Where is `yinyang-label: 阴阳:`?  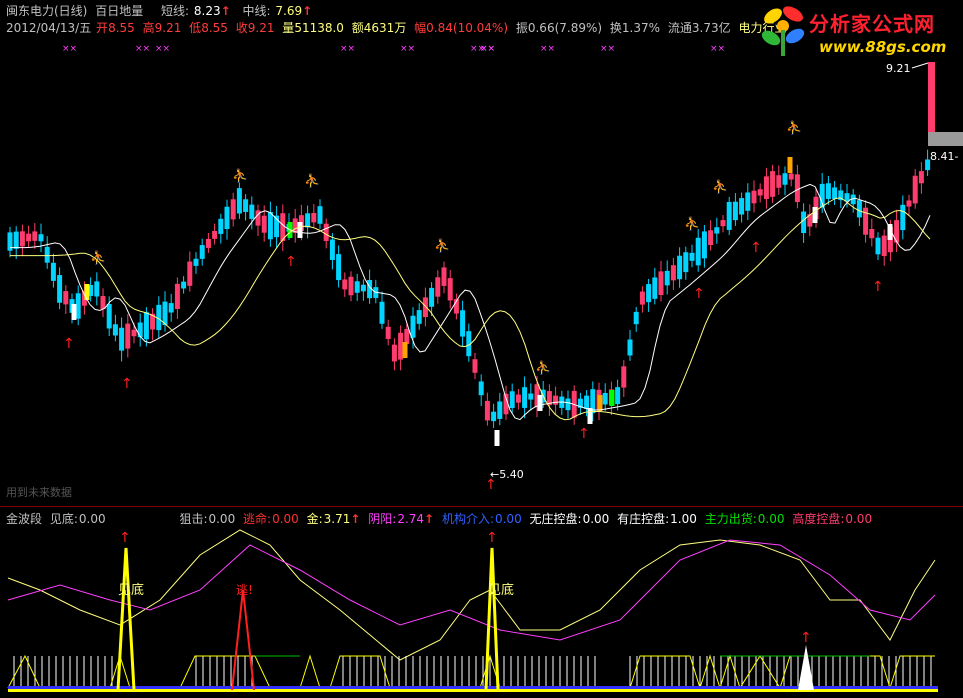
yinyang-label: 阴阳: is located at coordinates (382, 519).